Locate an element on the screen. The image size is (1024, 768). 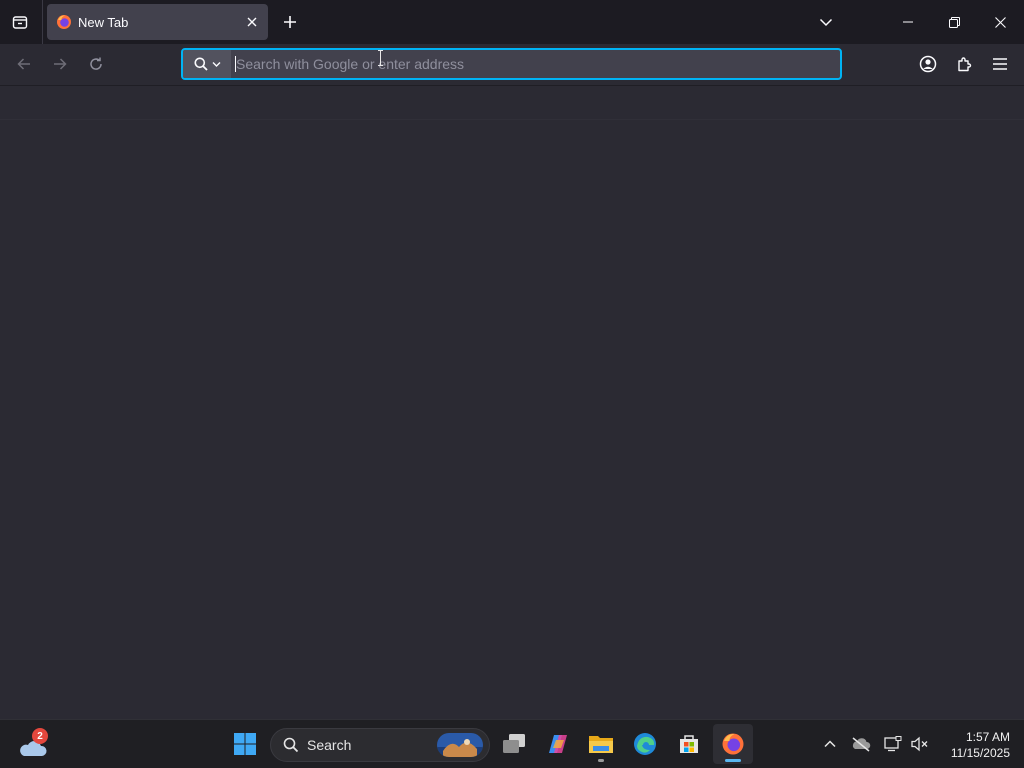
edge-icon is located at coordinates (645, 744).